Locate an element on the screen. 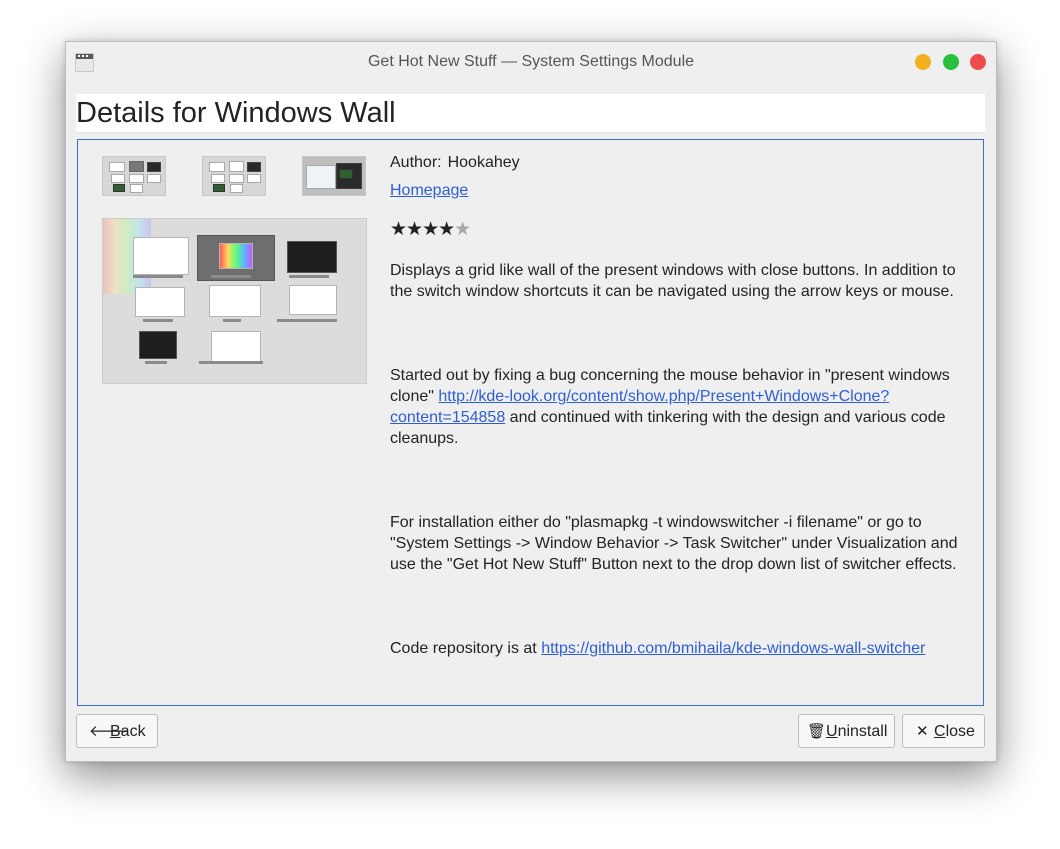 The width and height of the screenshot is (1060, 849). author-label: Author: is located at coordinates (416, 162).